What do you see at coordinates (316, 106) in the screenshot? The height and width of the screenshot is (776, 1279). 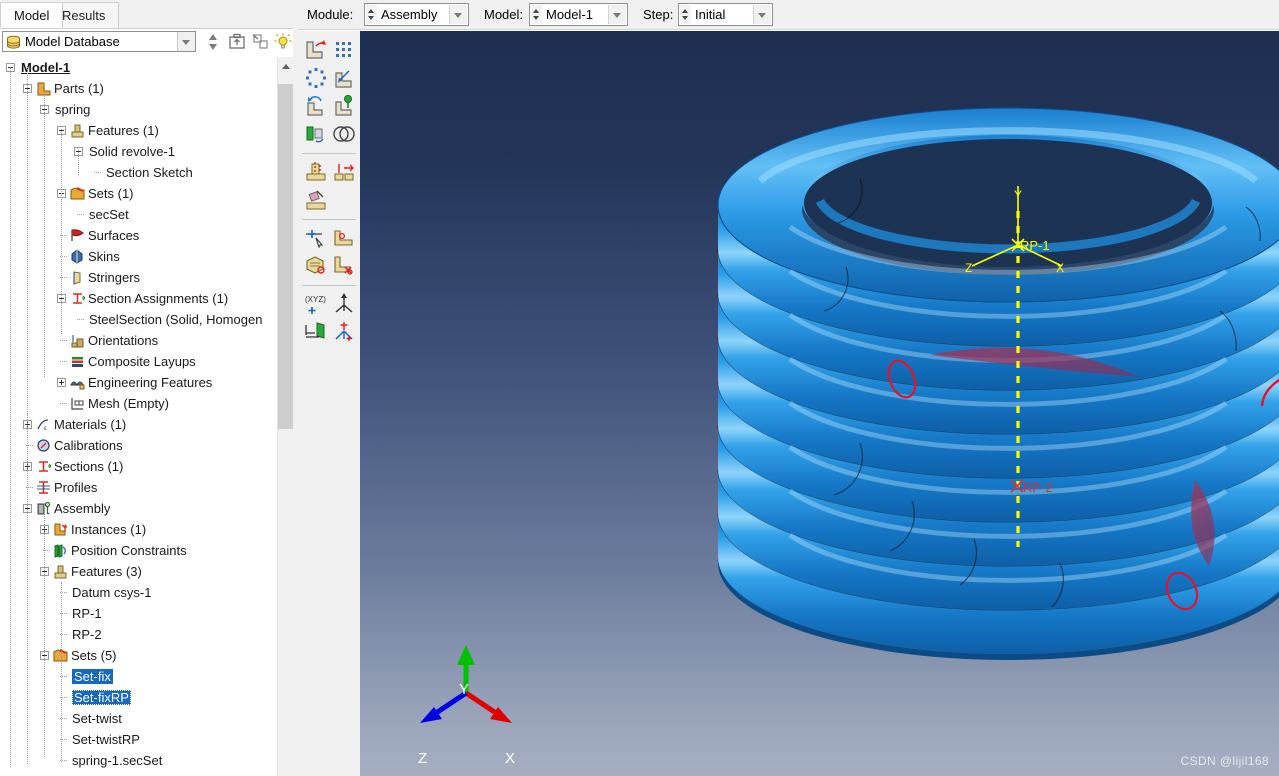 I see `rotate-instance-icon` at bounding box center [316, 106].